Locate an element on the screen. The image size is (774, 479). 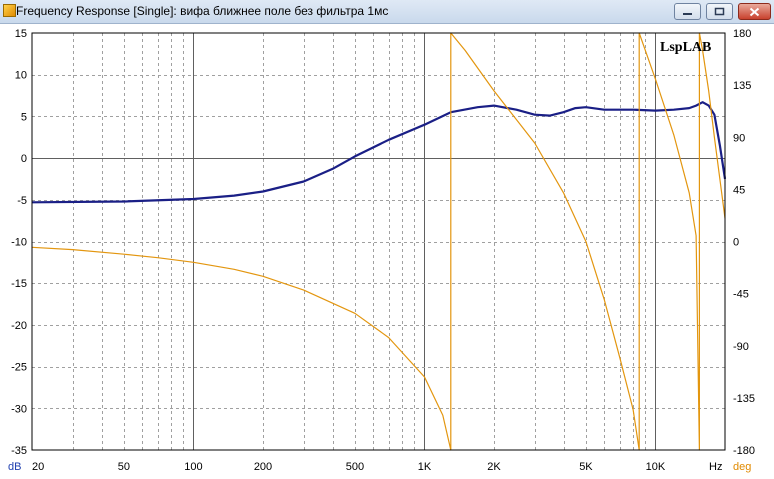
left-axis-unit: dB is located at coordinates (14, 467).